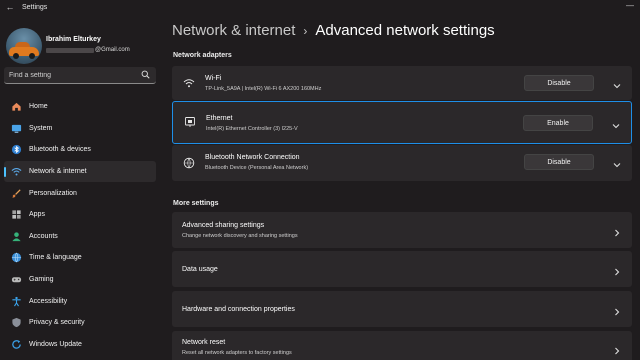 This screenshot has height=360, width=640. Describe the element at coordinates (41, 280) in the screenshot. I see `nav-item-label: Gaming` at that location.